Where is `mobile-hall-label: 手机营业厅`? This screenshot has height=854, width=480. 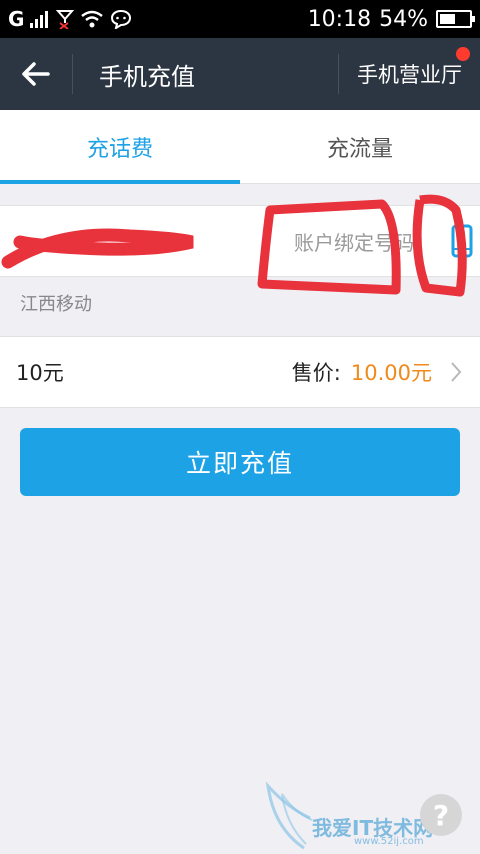
mobile-hall-label: 手机营业厅 is located at coordinates (409, 75).